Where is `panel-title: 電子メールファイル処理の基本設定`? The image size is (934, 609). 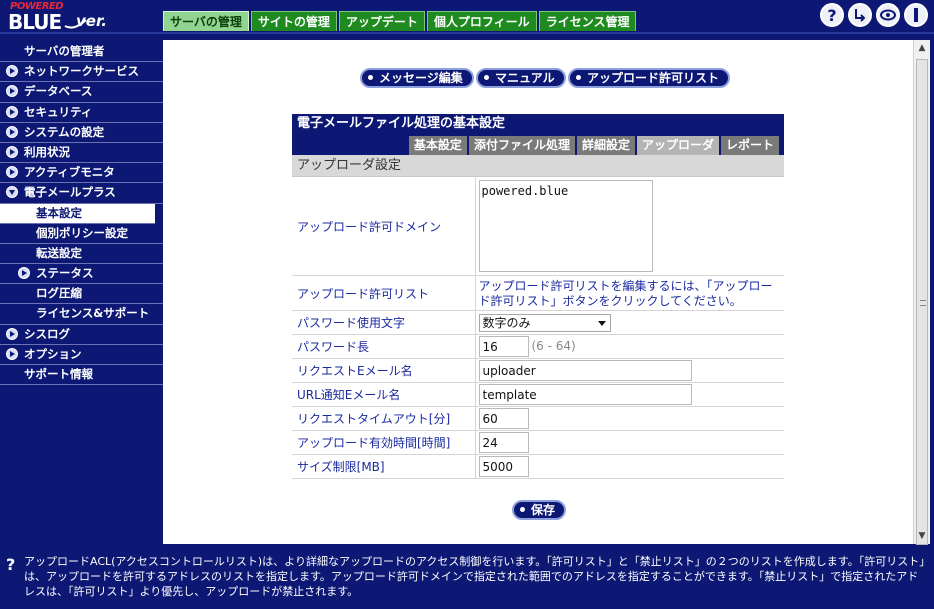 panel-title: 電子メールファイル処理の基本設定 is located at coordinates (538, 124).